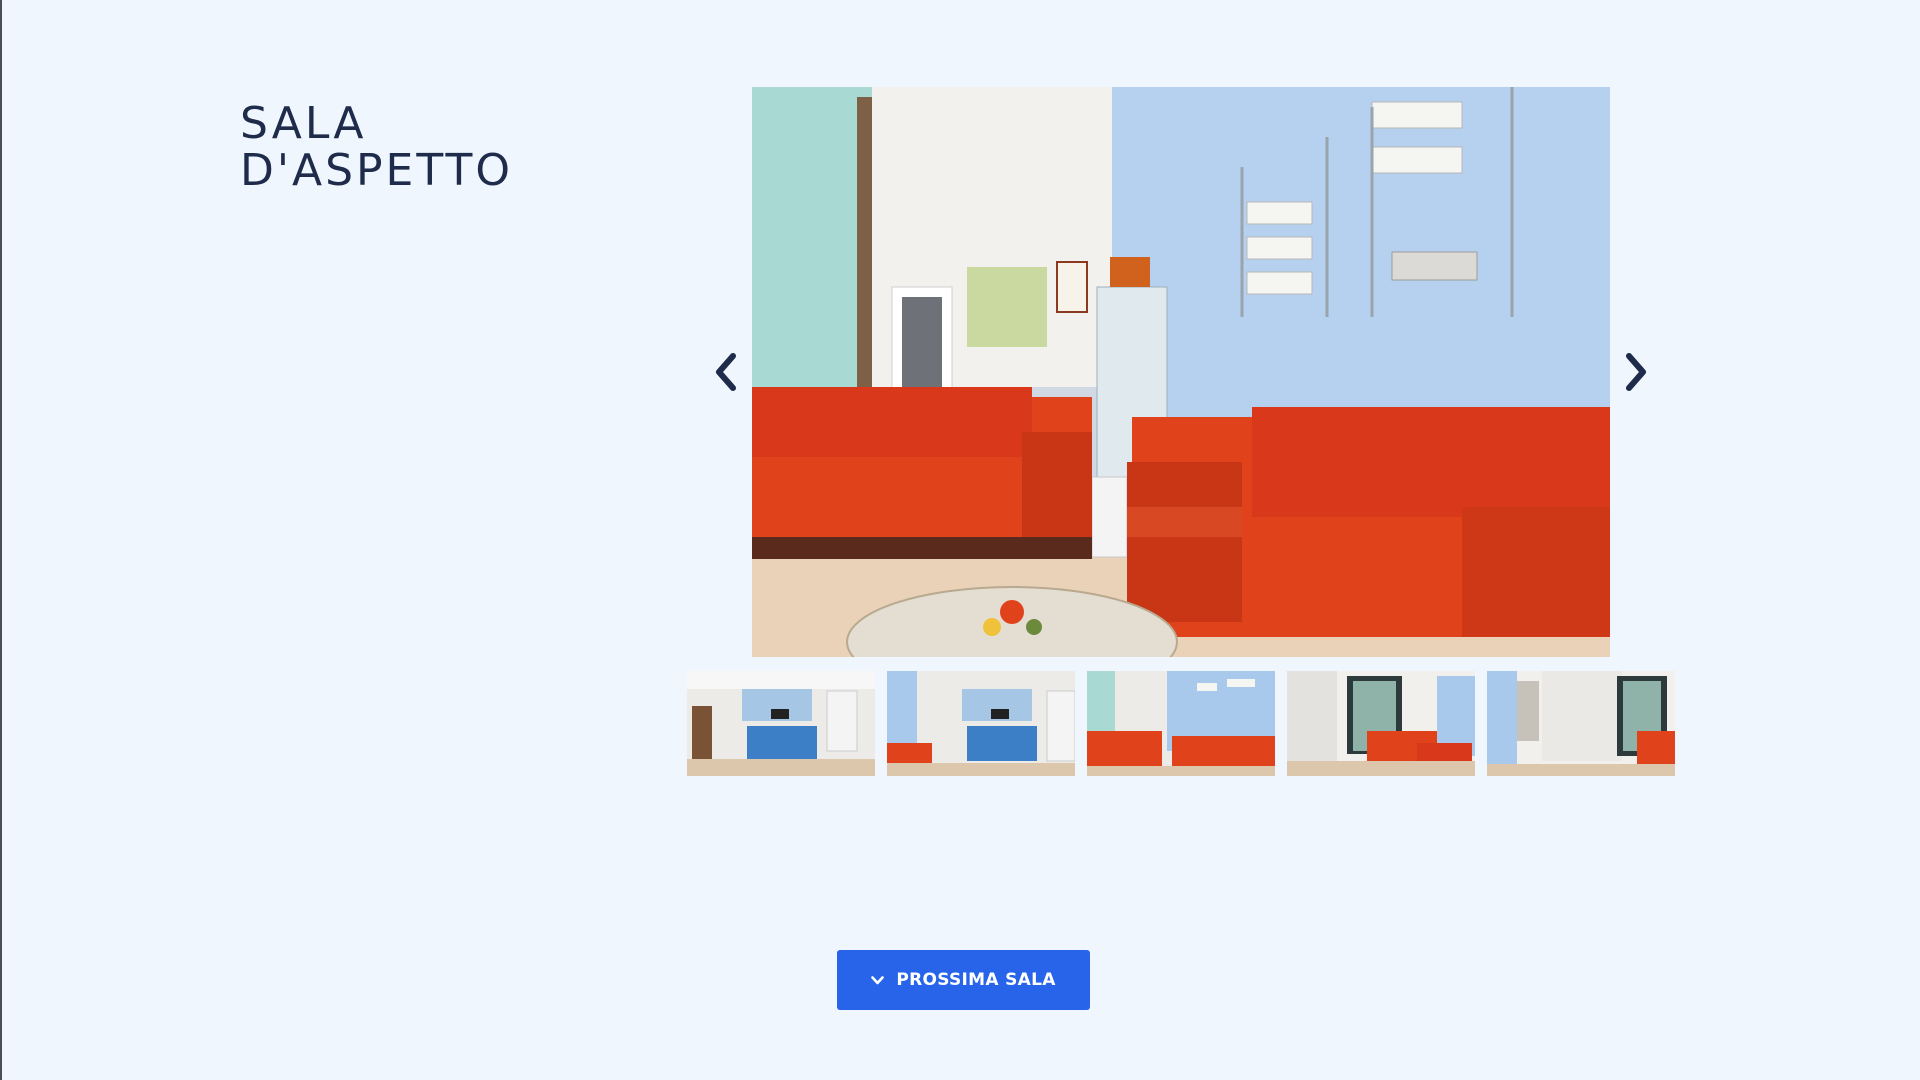 This screenshot has width=1920, height=1080. What do you see at coordinates (976, 980) in the screenshot?
I see `next-room-label: PROSSIMA SALA` at bounding box center [976, 980].